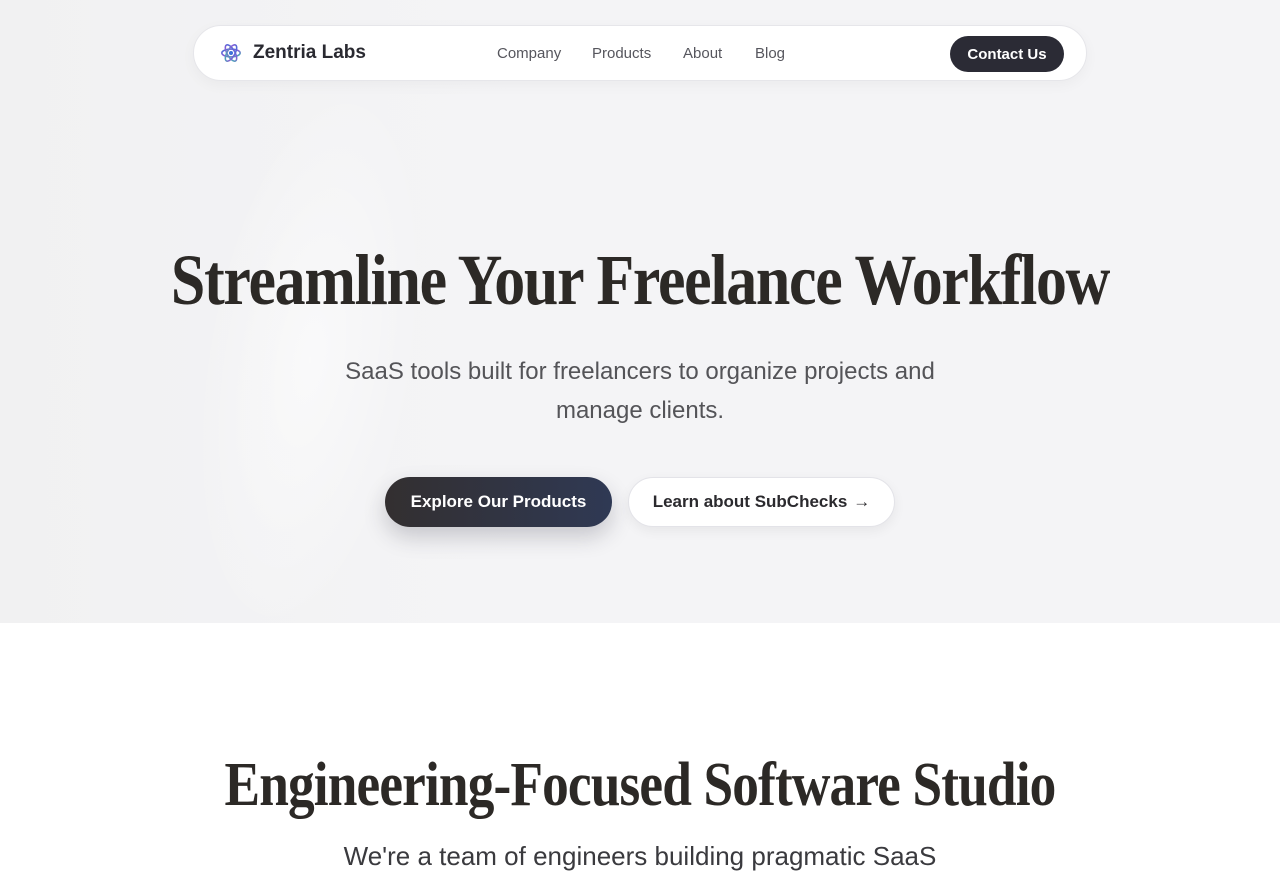 The image size is (1280, 874). What do you see at coordinates (770, 54) in the screenshot?
I see `nav-link-blog: Blog` at bounding box center [770, 54].